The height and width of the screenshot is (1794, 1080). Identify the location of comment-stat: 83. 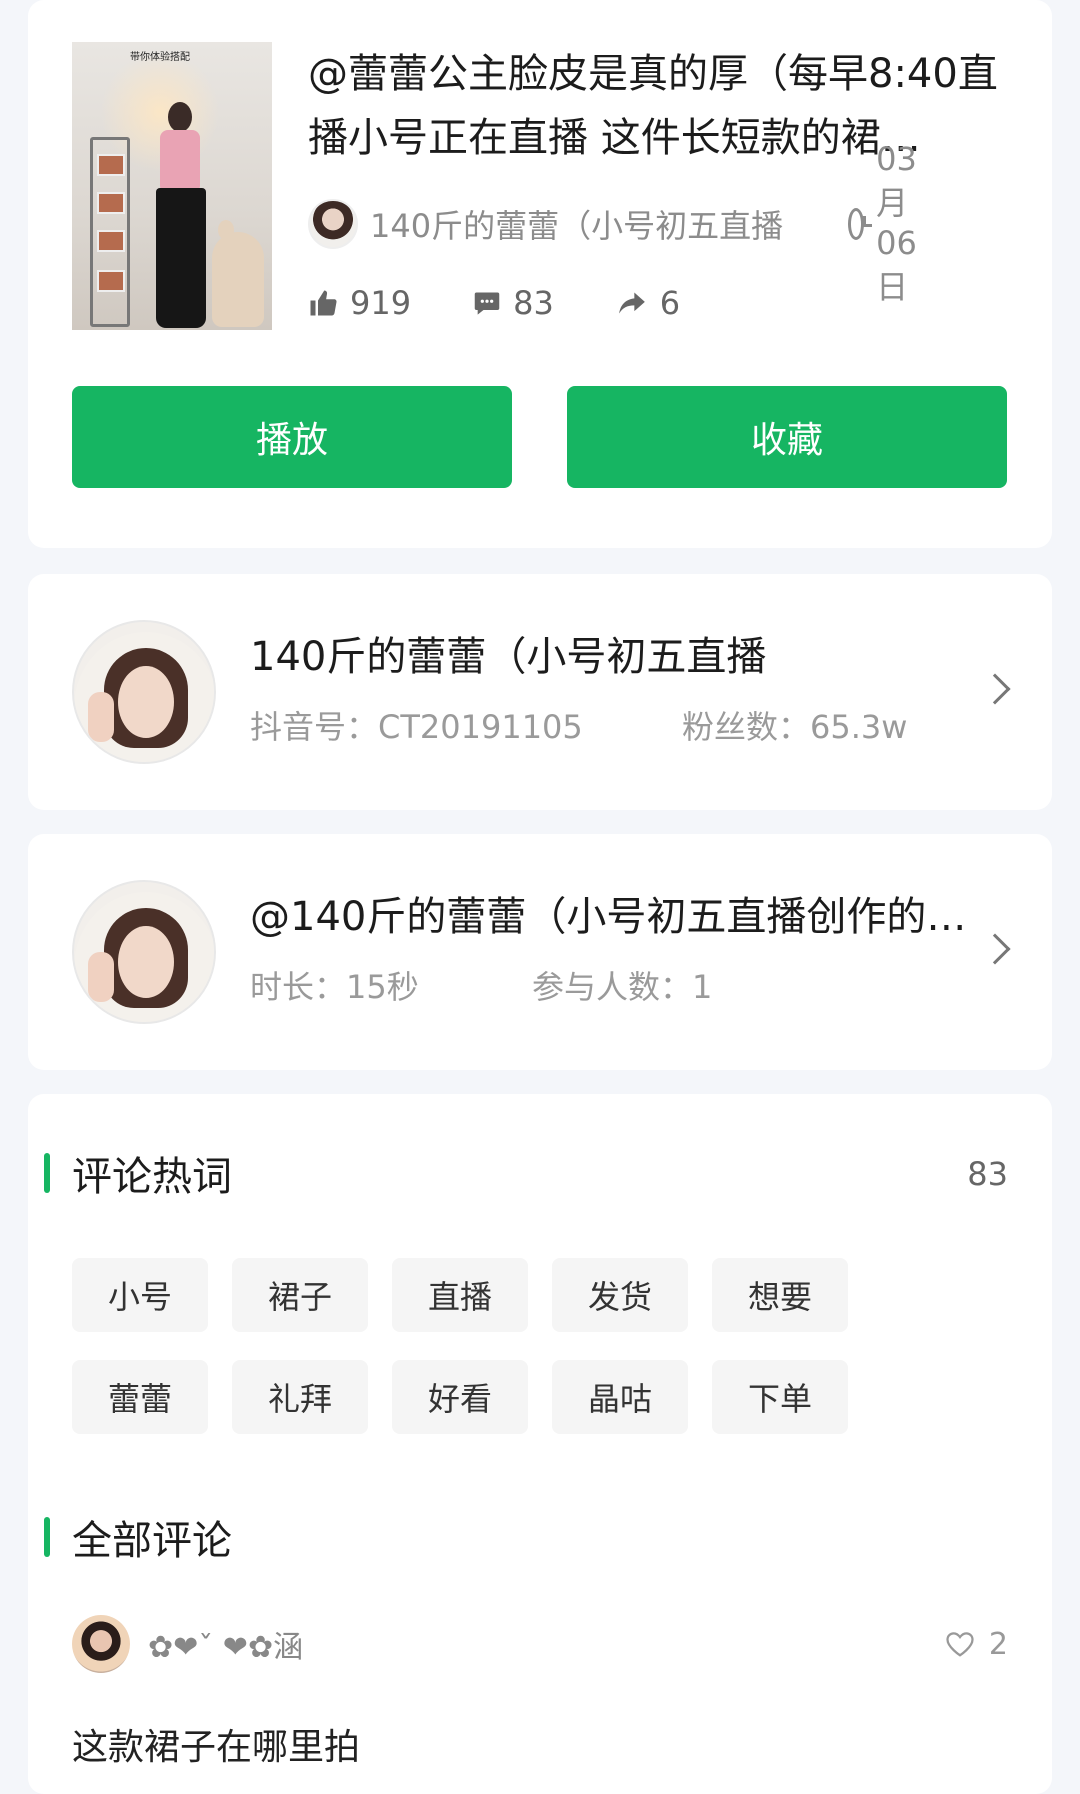
(513, 303).